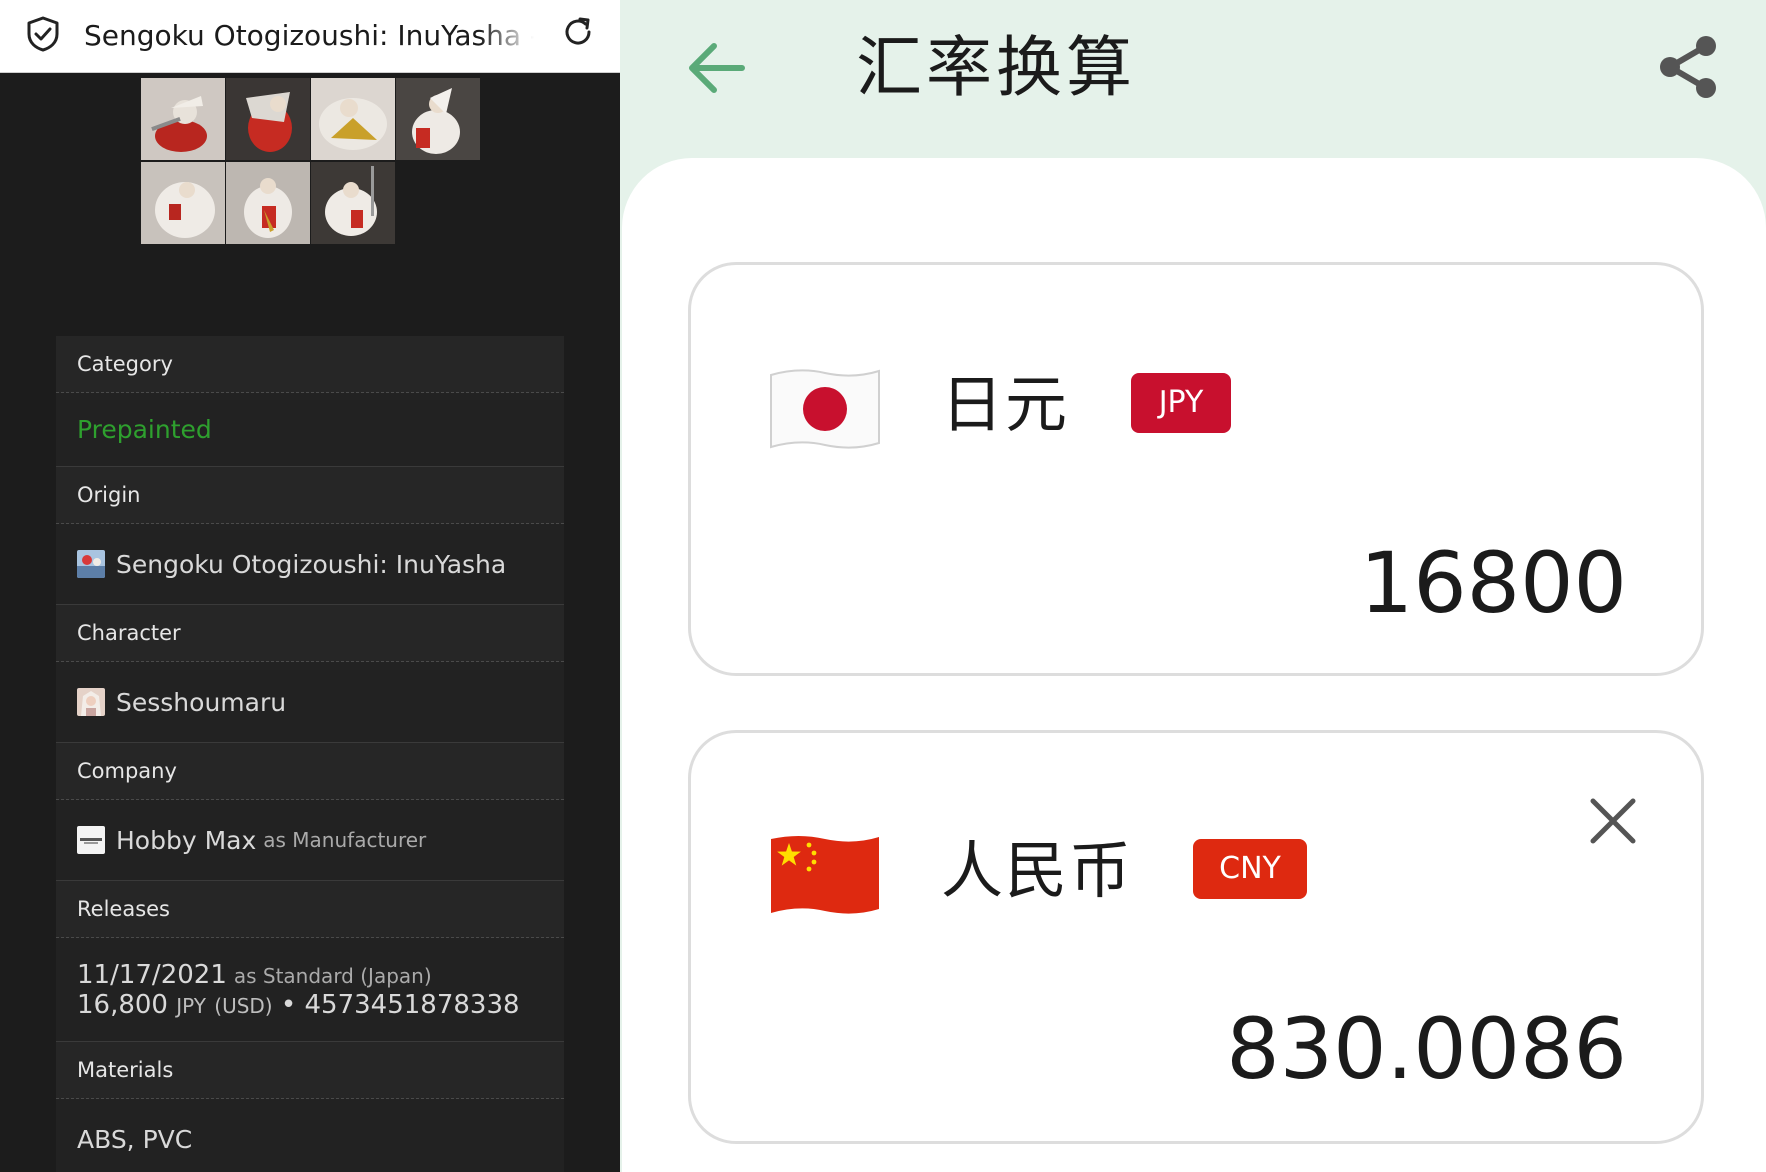 The height and width of the screenshot is (1172, 1766). I want to click on company-logo-icon, so click(91, 840).